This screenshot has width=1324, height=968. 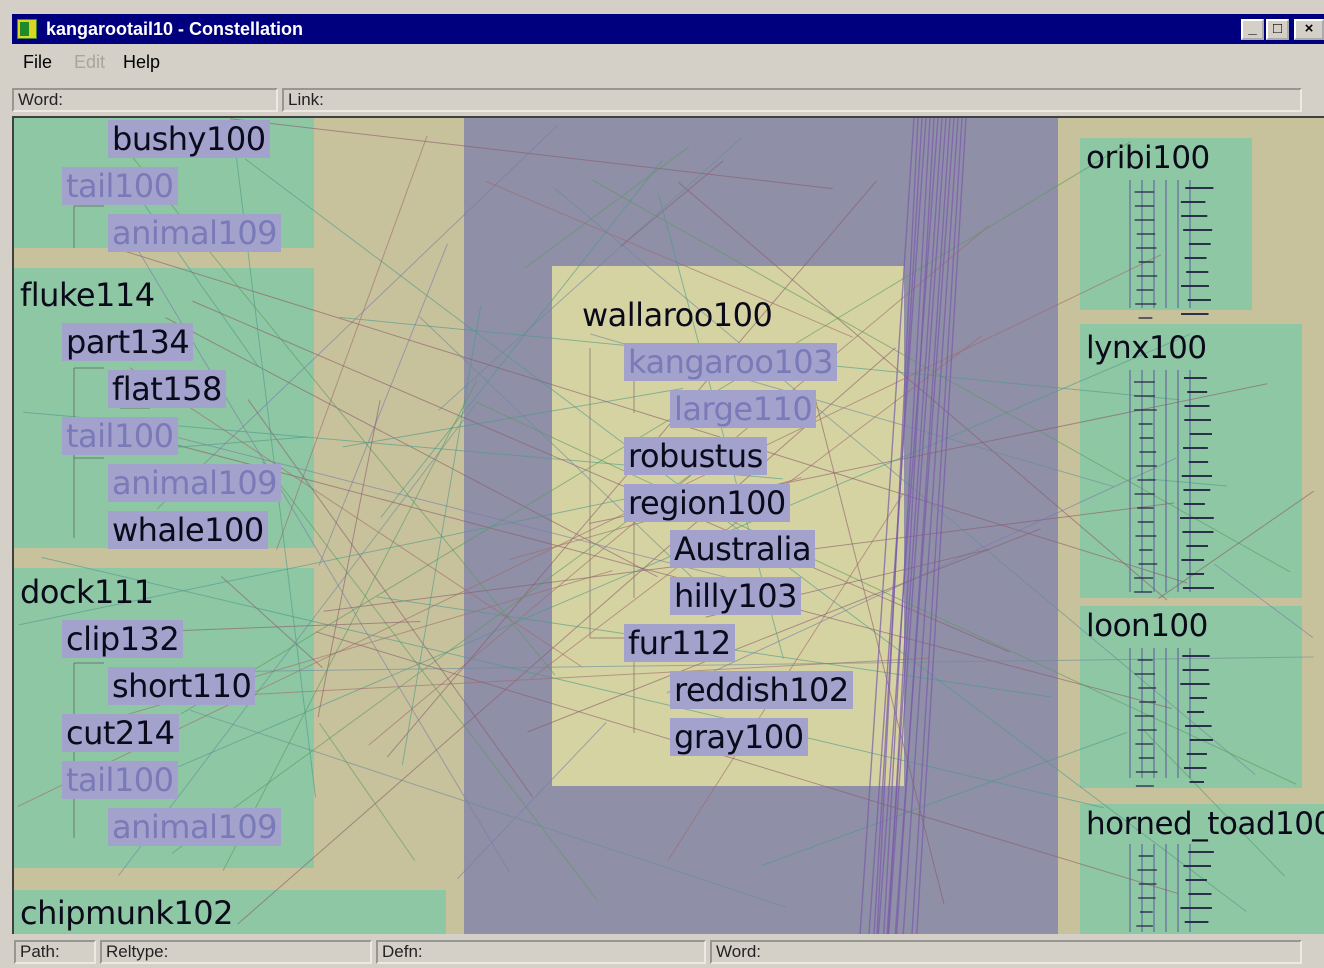 What do you see at coordinates (761, 690) in the screenshot?
I see `node-reddish102: reddish102` at bounding box center [761, 690].